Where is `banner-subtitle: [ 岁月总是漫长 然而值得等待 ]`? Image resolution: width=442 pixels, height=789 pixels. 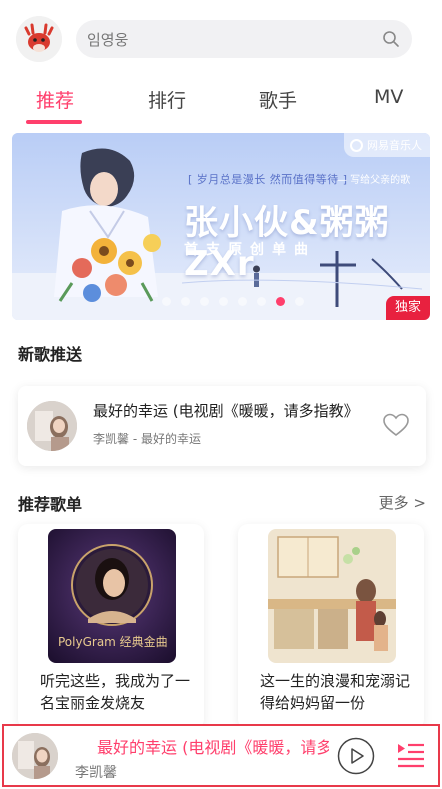 banner-subtitle: [ 岁月总是漫长 然而值得等待 ] is located at coordinates (268, 179).